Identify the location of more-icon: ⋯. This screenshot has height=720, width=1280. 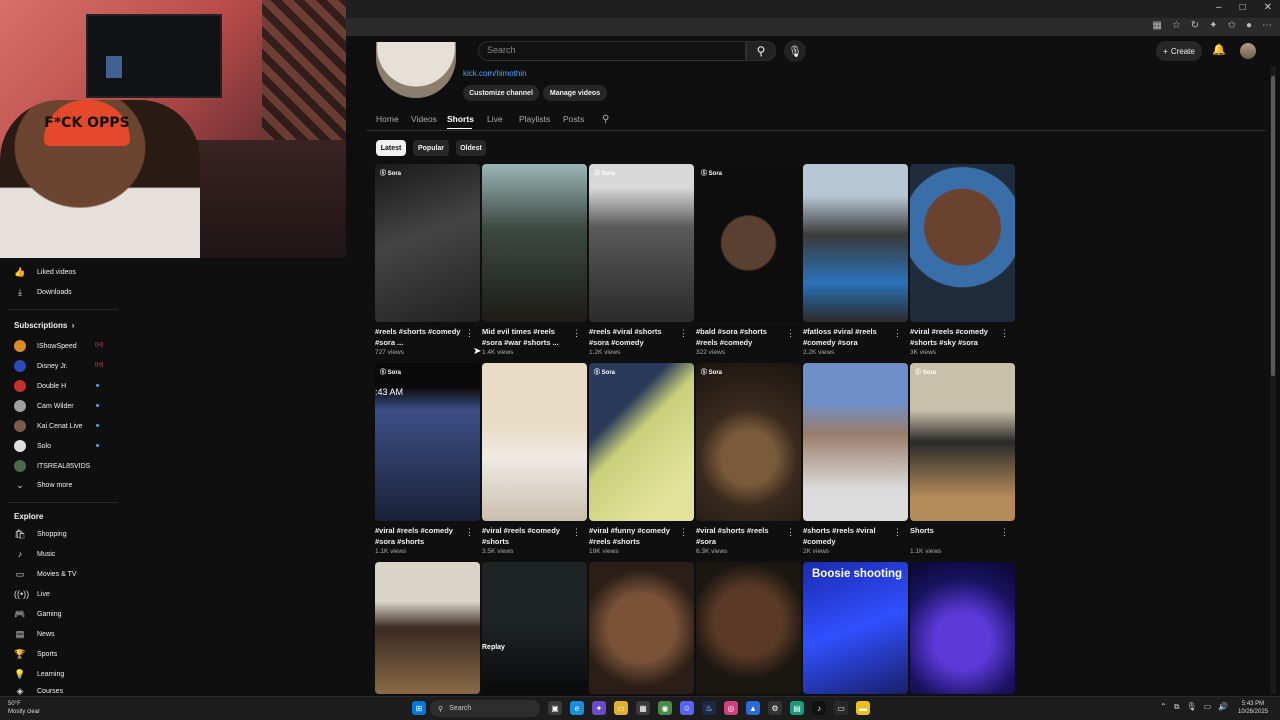
(1267, 25).